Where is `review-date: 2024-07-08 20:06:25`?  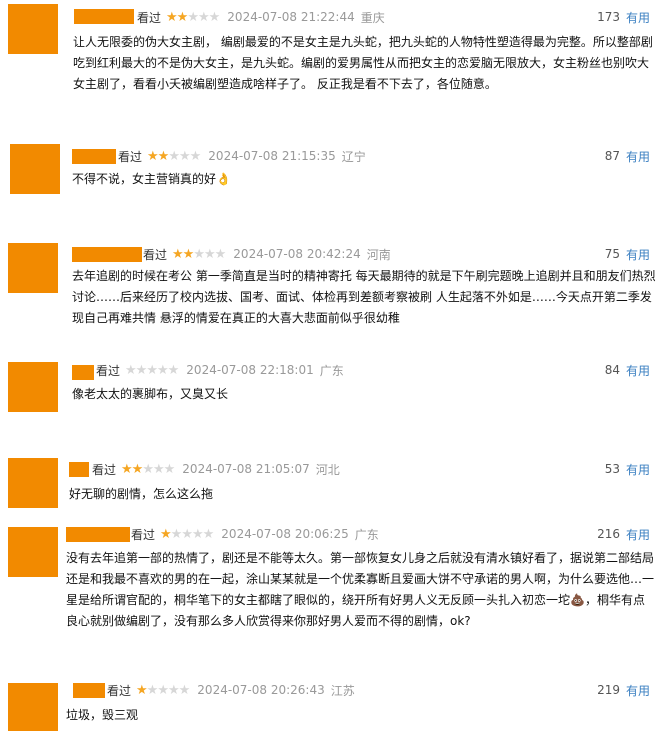 review-date: 2024-07-08 20:06:25 is located at coordinates (285, 534).